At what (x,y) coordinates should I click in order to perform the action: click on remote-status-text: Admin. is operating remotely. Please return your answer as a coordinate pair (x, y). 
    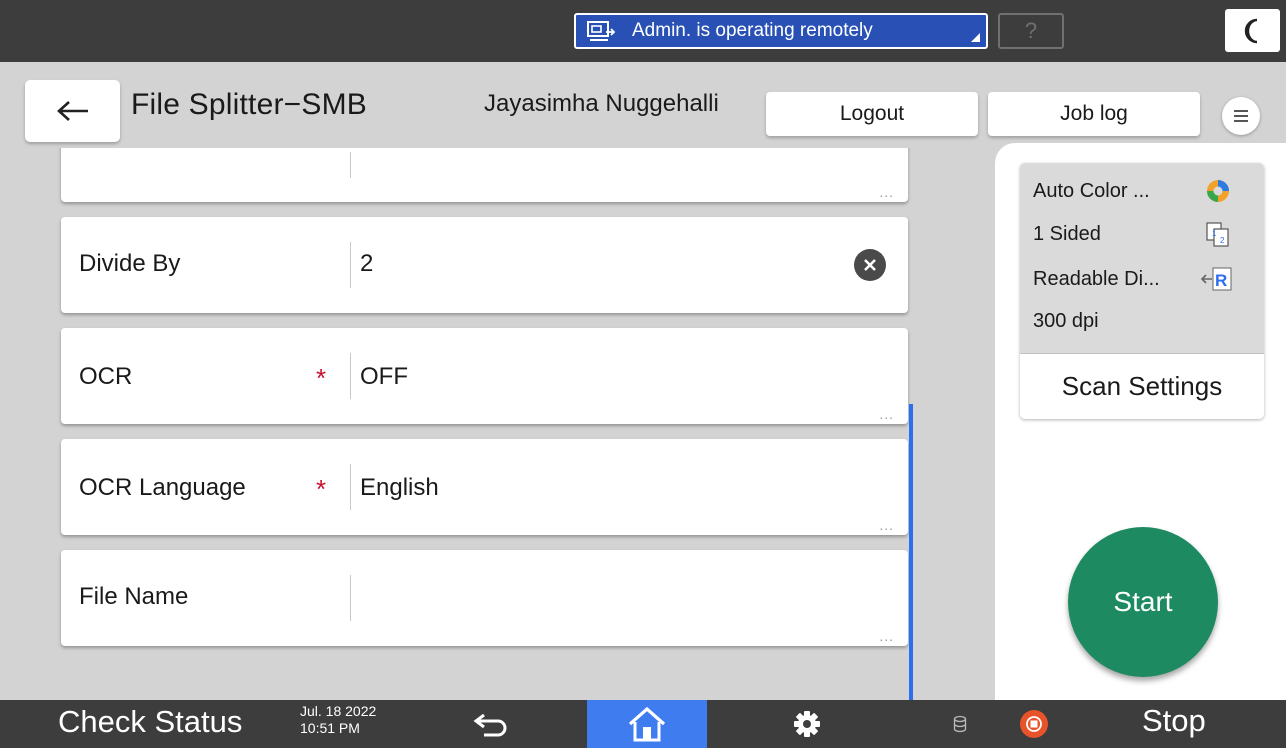
    Looking at the image, I should click on (752, 30).